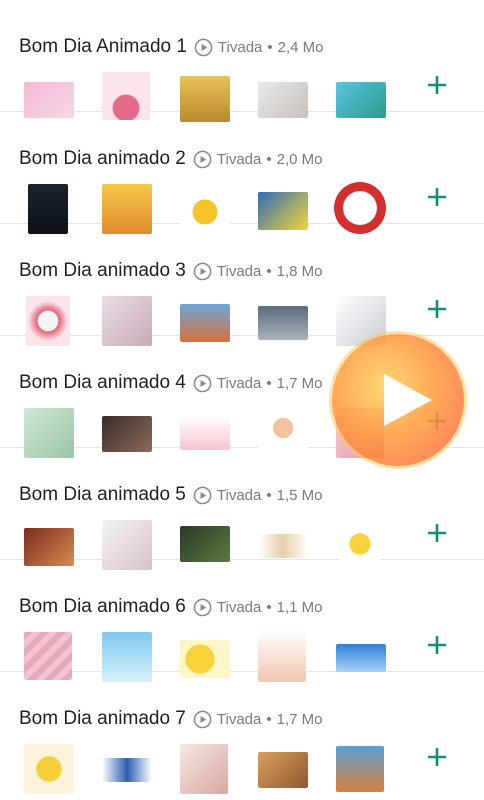 Image resolution: width=484 pixels, height=800 pixels. I want to click on pack-name: Bom Dia animado 2, so click(102, 158).